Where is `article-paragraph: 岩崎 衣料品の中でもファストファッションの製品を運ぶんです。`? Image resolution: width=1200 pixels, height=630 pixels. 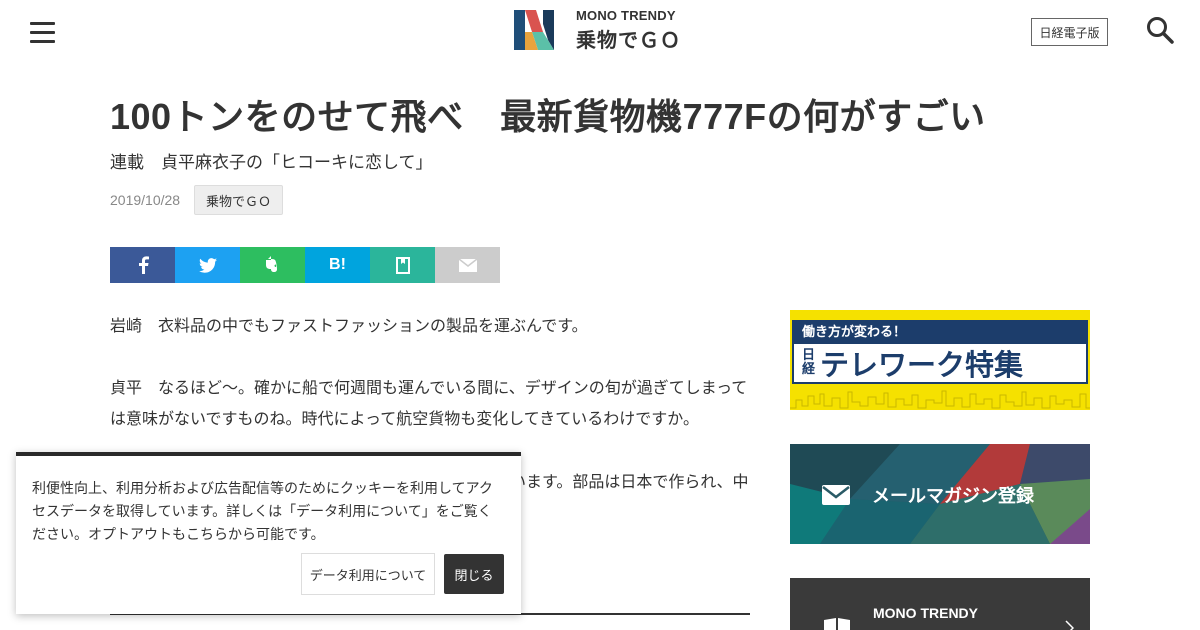 article-paragraph: 岩崎 衣料品の中でもファストファッションの製品を運ぶんです。 is located at coordinates (349, 325).